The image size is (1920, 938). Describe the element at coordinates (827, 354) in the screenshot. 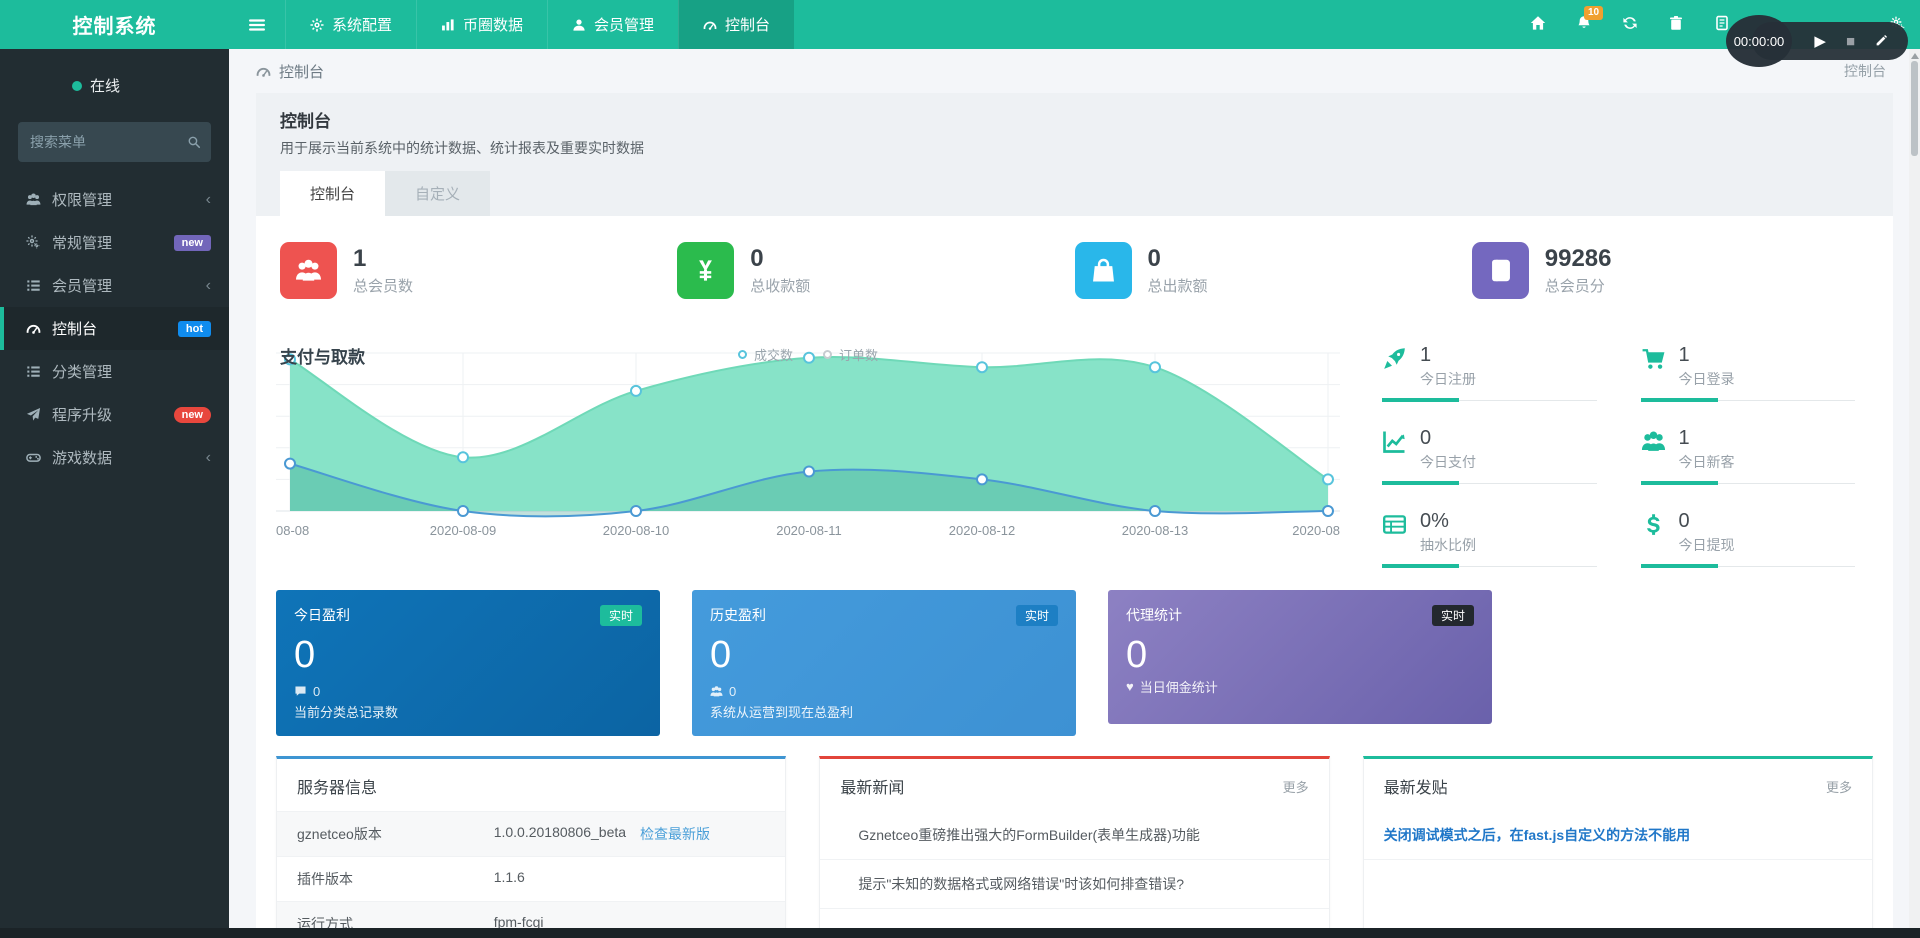

I see `legend-marker-icon` at that location.